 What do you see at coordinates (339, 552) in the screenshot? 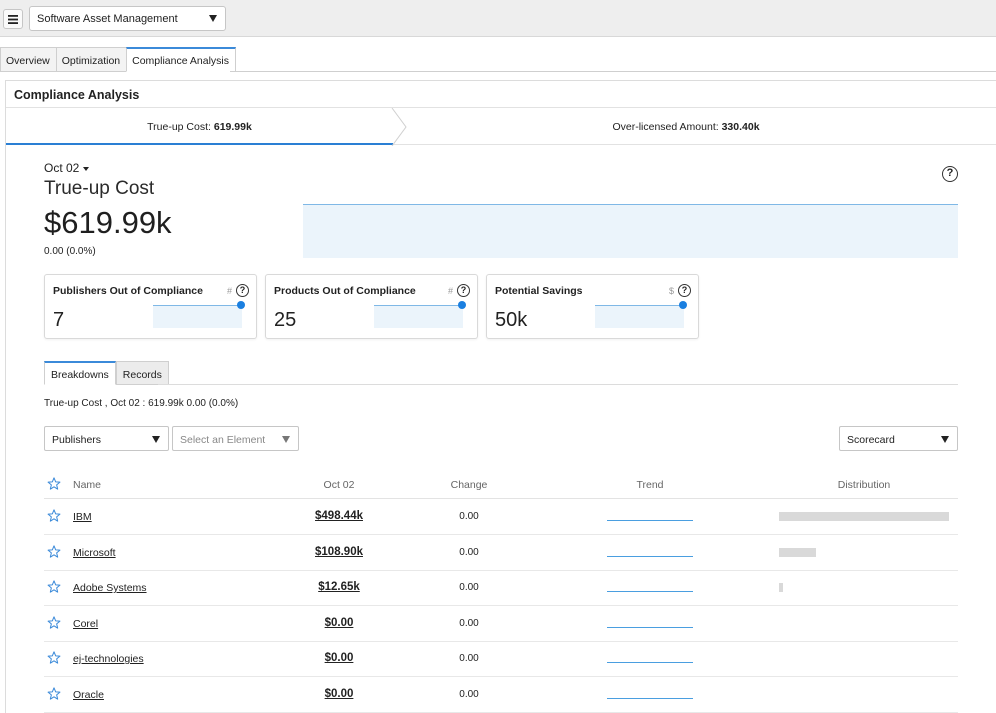
I see `row-value-link: $108.90k` at bounding box center [339, 552].